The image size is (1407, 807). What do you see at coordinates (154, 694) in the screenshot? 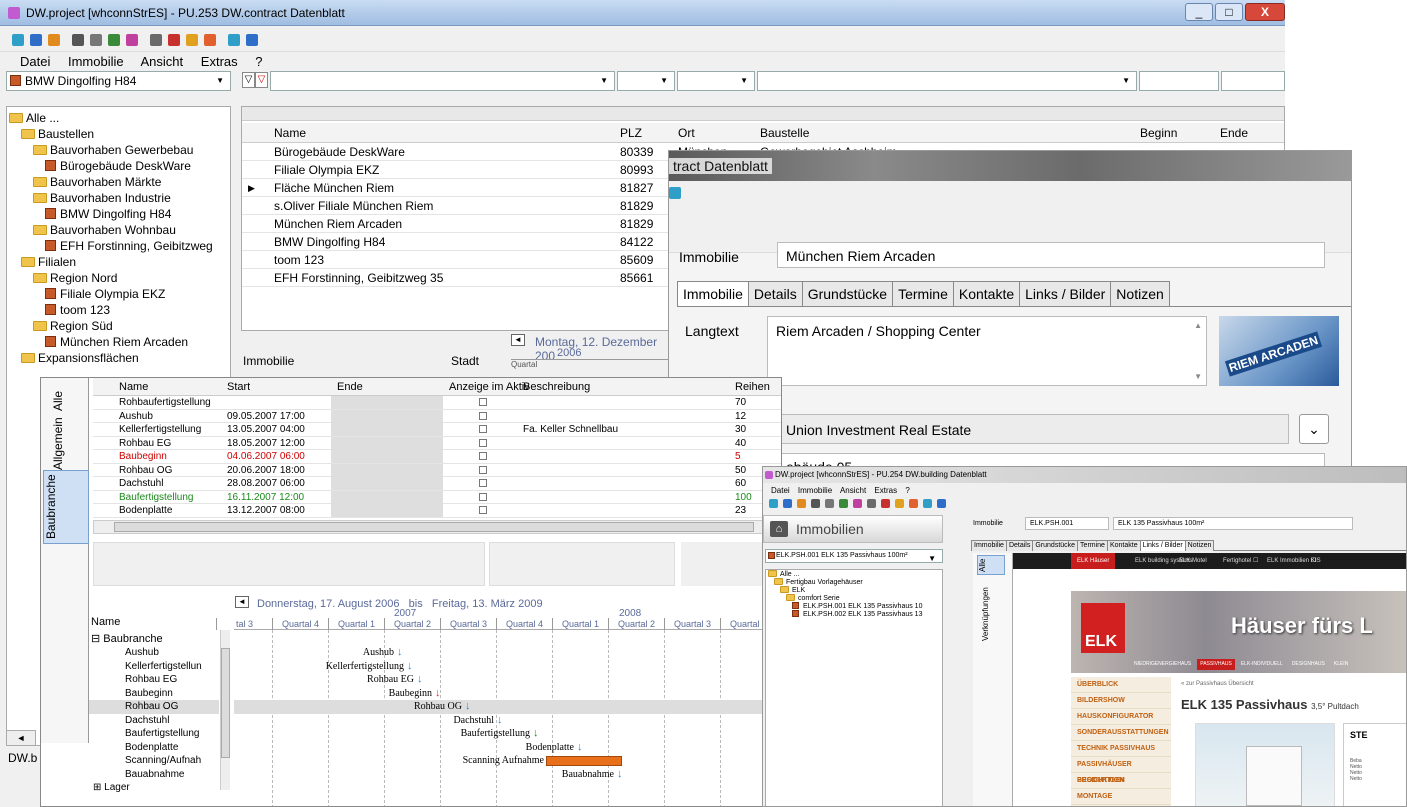
I see `gantt-name-row: Baubeginn` at bounding box center [154, 694].